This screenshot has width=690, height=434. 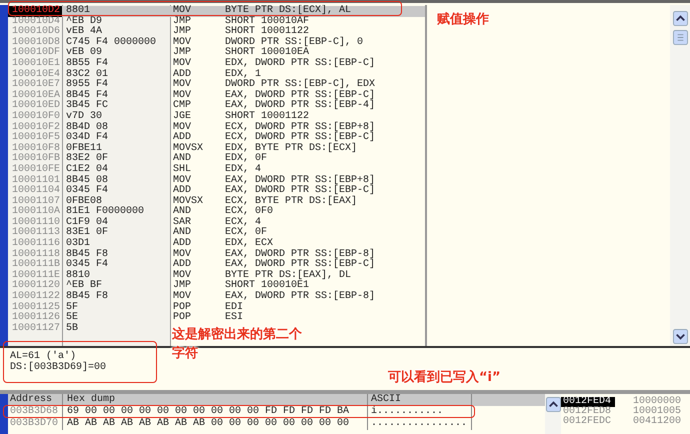 What do you see at coordinates (36, 32) in the screenshot?
I see `address-text: 100010D6` at bounding box center [36, 32].